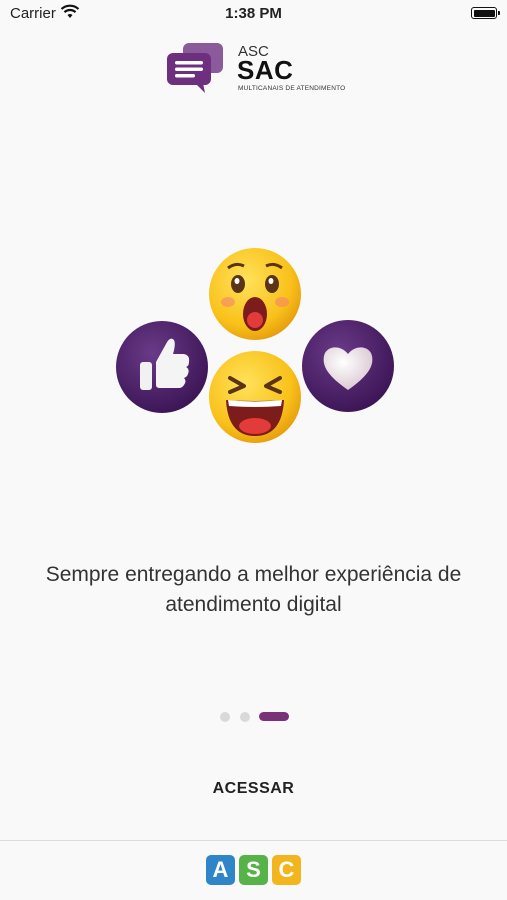  Describe the element at coordinates (265, 70) in the screenshot. I see `brand-name: SAC` at that location.